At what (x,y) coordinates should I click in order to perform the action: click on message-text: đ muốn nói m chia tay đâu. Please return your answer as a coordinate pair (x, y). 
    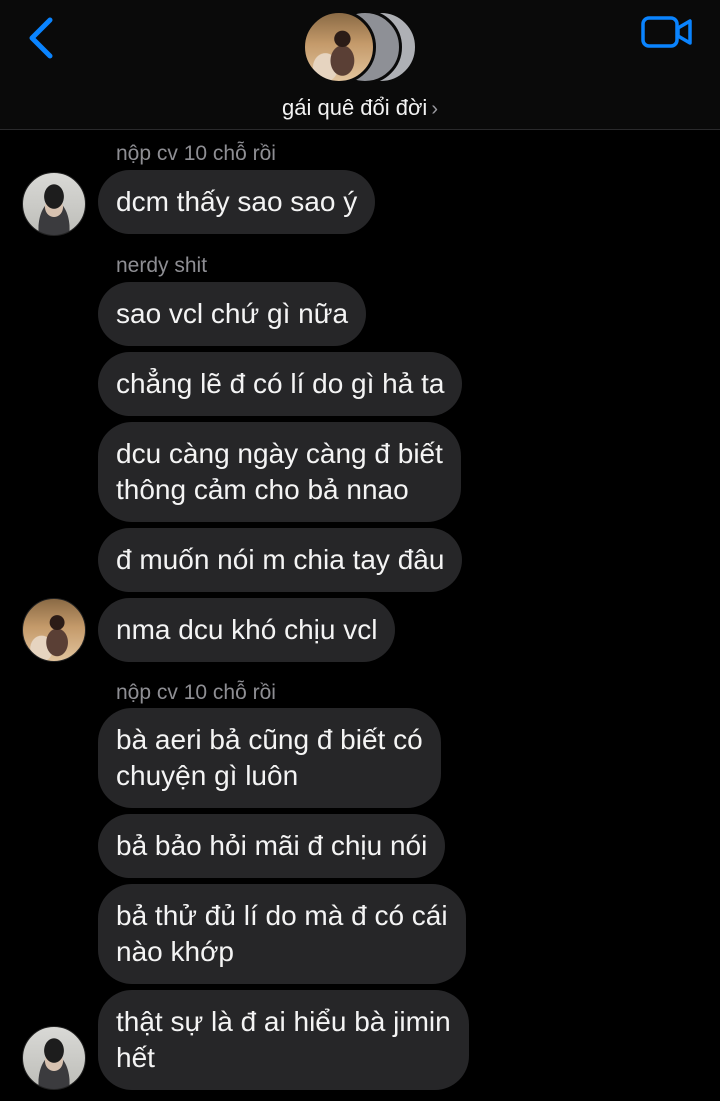
    Looking at the image, I should click on (280, 559).